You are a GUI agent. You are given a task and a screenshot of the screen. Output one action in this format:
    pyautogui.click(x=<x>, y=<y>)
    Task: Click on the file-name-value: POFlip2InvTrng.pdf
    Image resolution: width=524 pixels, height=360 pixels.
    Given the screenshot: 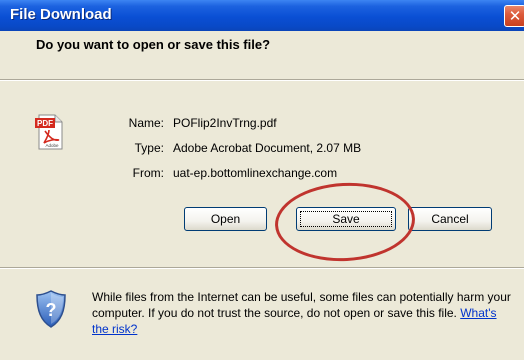 What is the action you would take?
    pyautogui.click(x=225, y=123)
    